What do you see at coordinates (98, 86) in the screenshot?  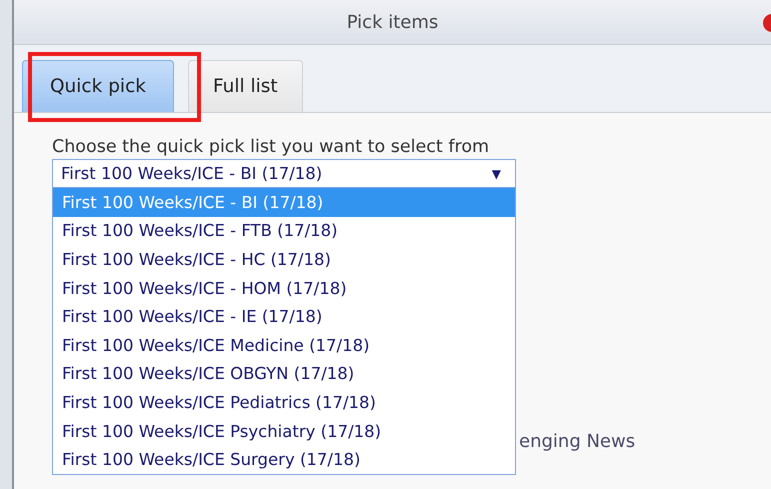 I see `tab: Quick pick` at bounding box center [98, 86].